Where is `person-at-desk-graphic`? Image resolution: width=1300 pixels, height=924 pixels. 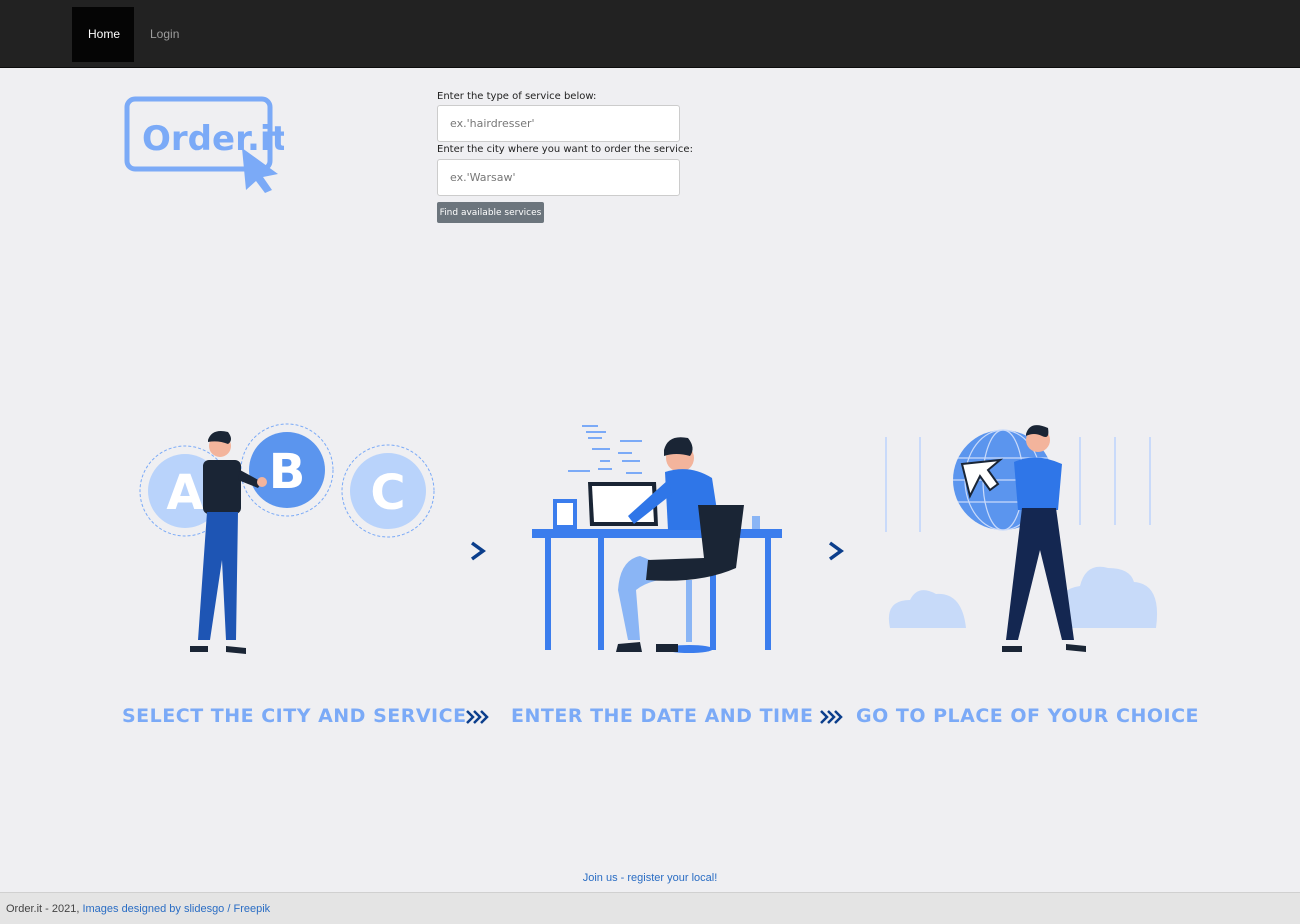 person-at-desk-graphic is located at coordinates (657, 539).